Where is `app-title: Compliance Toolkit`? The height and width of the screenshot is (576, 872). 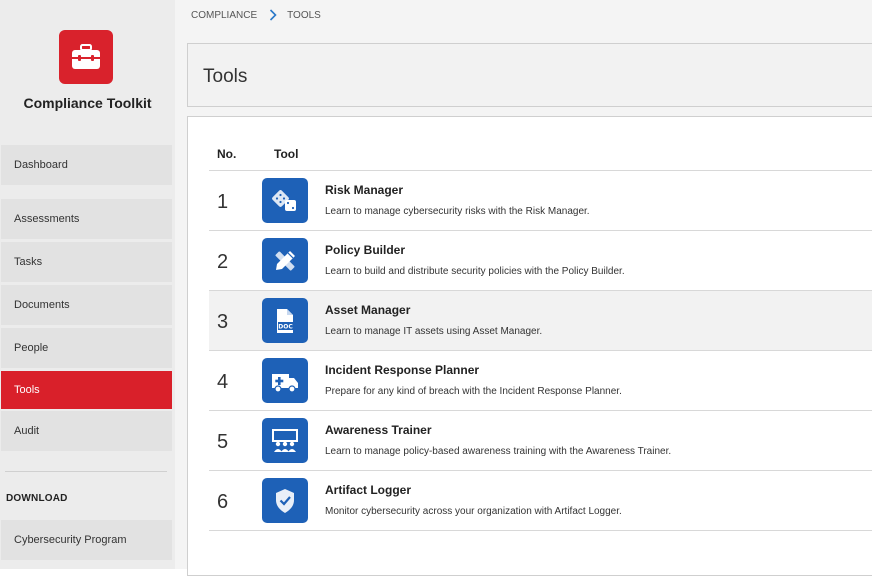
app-title: Compliance Toolkit is located at coordinates (87, 103).